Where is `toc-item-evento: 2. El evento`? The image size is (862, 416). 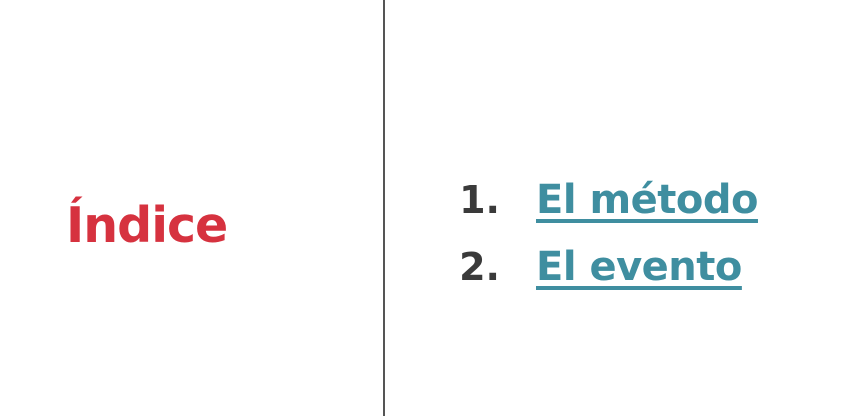 toc-item-evento: 2. El evento is located at coordinates (599, 280).